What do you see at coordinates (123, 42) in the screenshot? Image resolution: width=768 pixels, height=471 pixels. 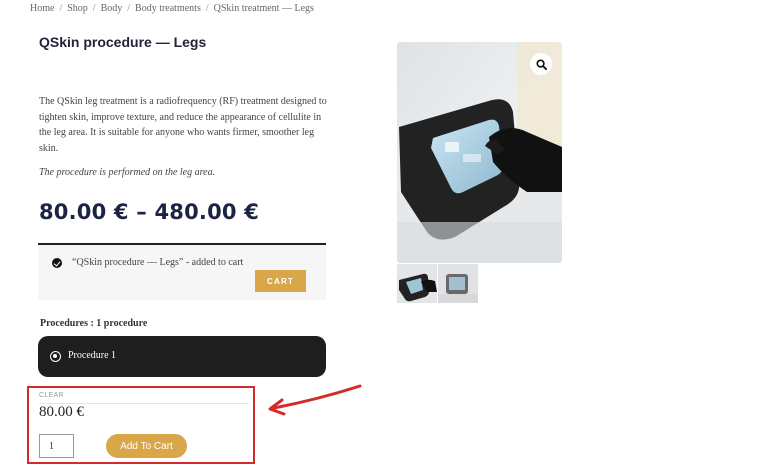 I see `product-title: QSkin procedure — Legs` at bounding box center [123, 42].